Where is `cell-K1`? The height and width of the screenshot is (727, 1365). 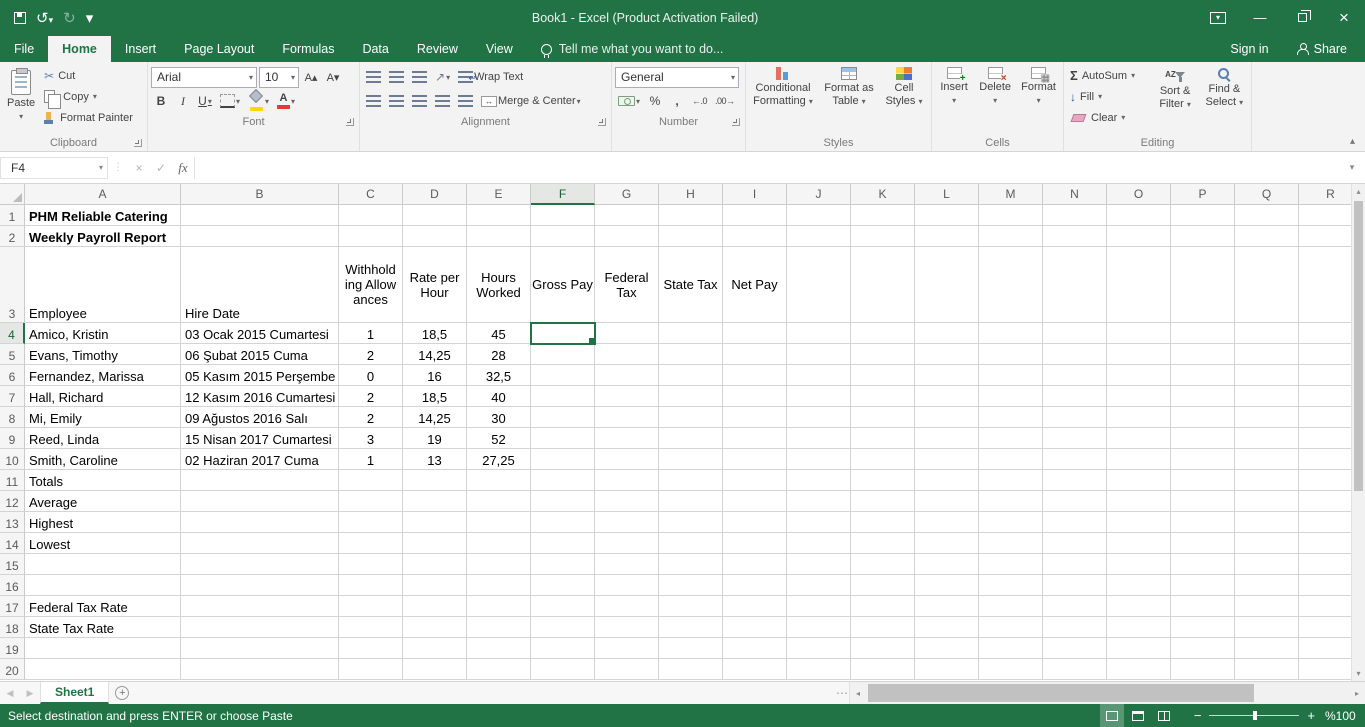
cell-K1 is located at coordinates (883, 215).